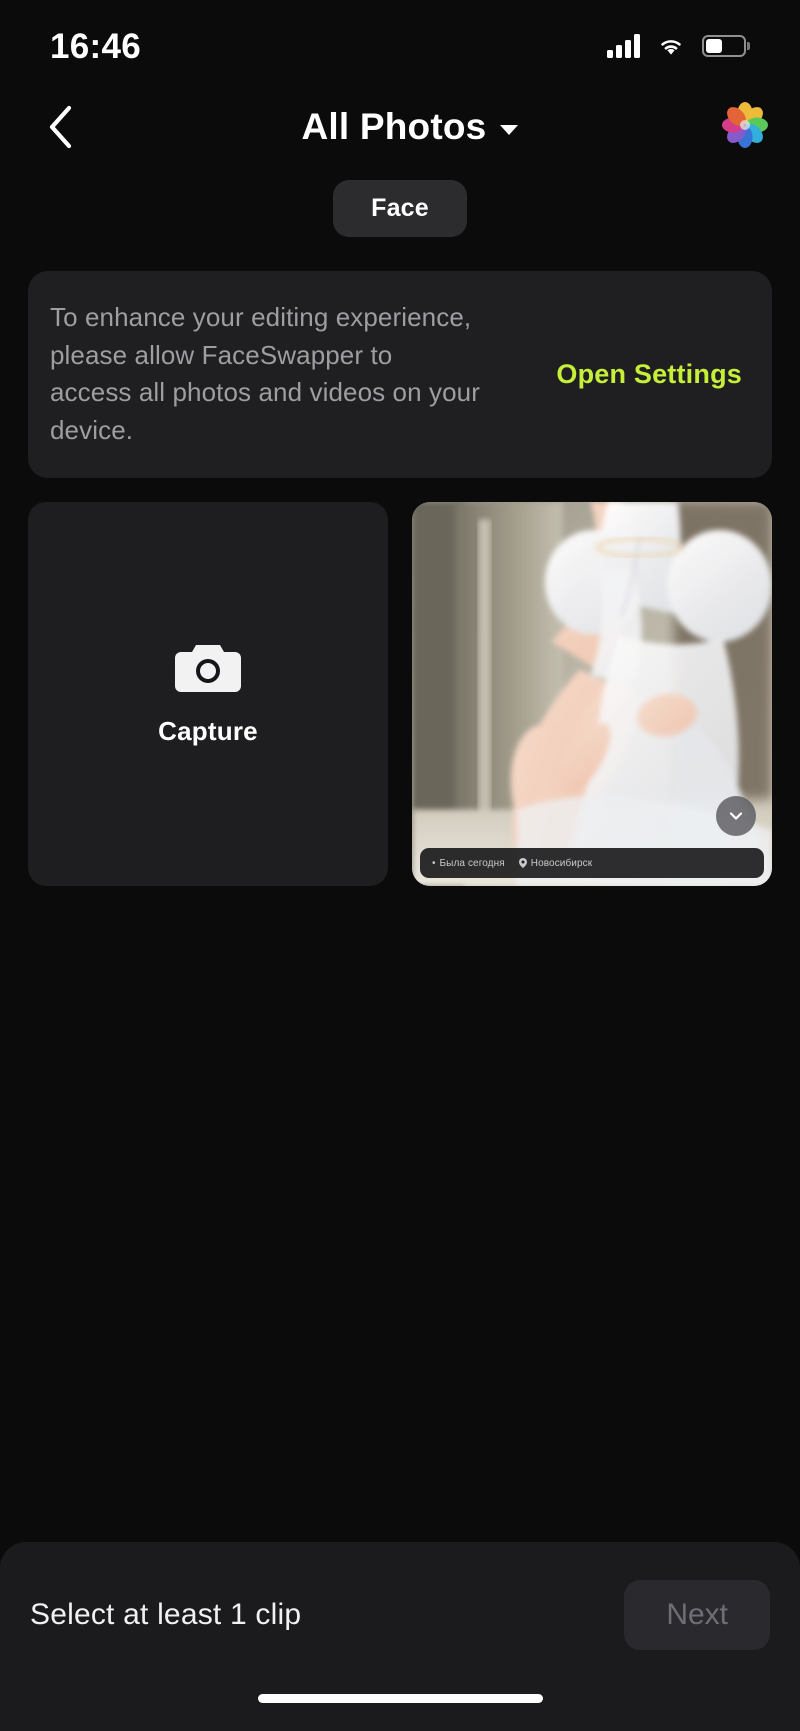 The image size is (800, 1731). I want to click on chevron-down-icon, so click(509, 129).